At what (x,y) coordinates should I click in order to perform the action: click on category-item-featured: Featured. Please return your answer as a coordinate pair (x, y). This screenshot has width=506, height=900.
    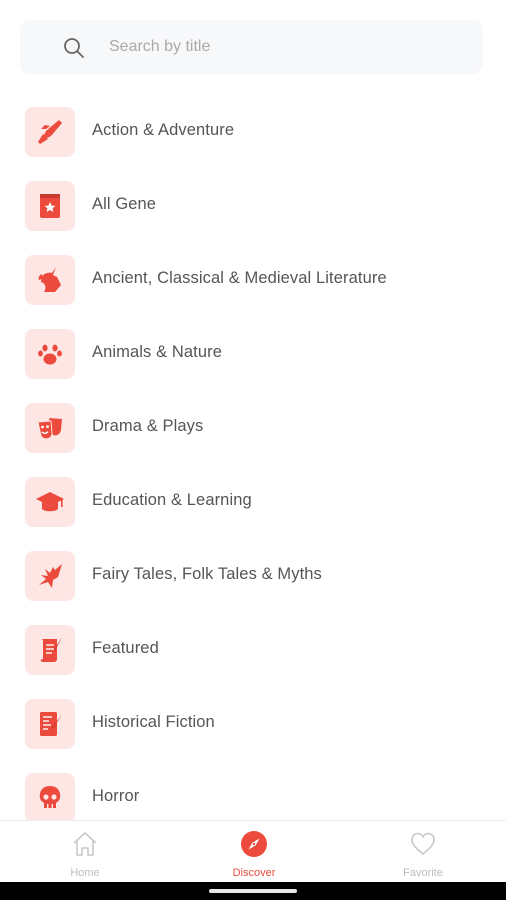
    Looking at the image, I should click on (253, 649).